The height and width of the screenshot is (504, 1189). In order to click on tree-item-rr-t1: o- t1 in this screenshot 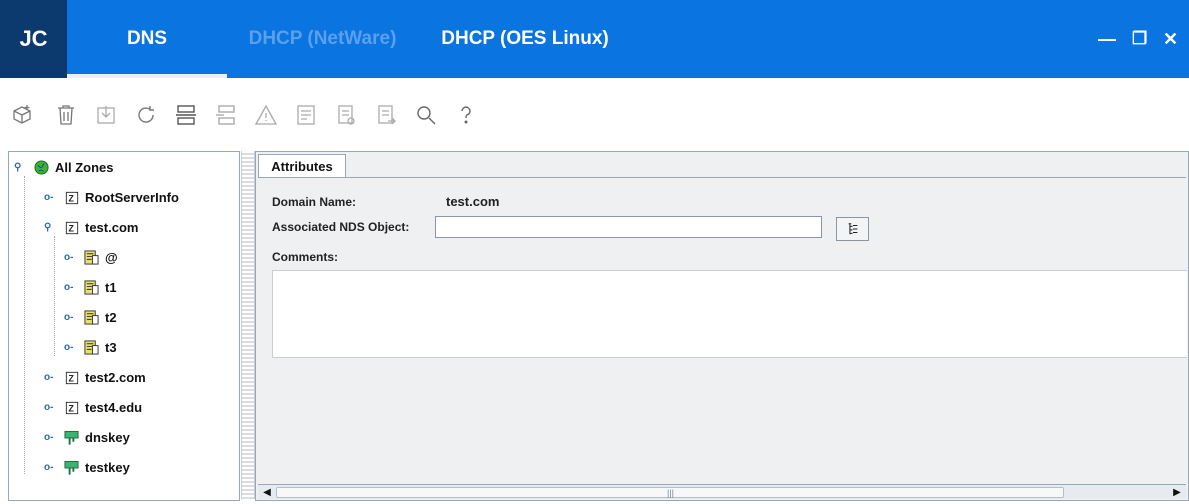, I will do `click(90, 287)`.